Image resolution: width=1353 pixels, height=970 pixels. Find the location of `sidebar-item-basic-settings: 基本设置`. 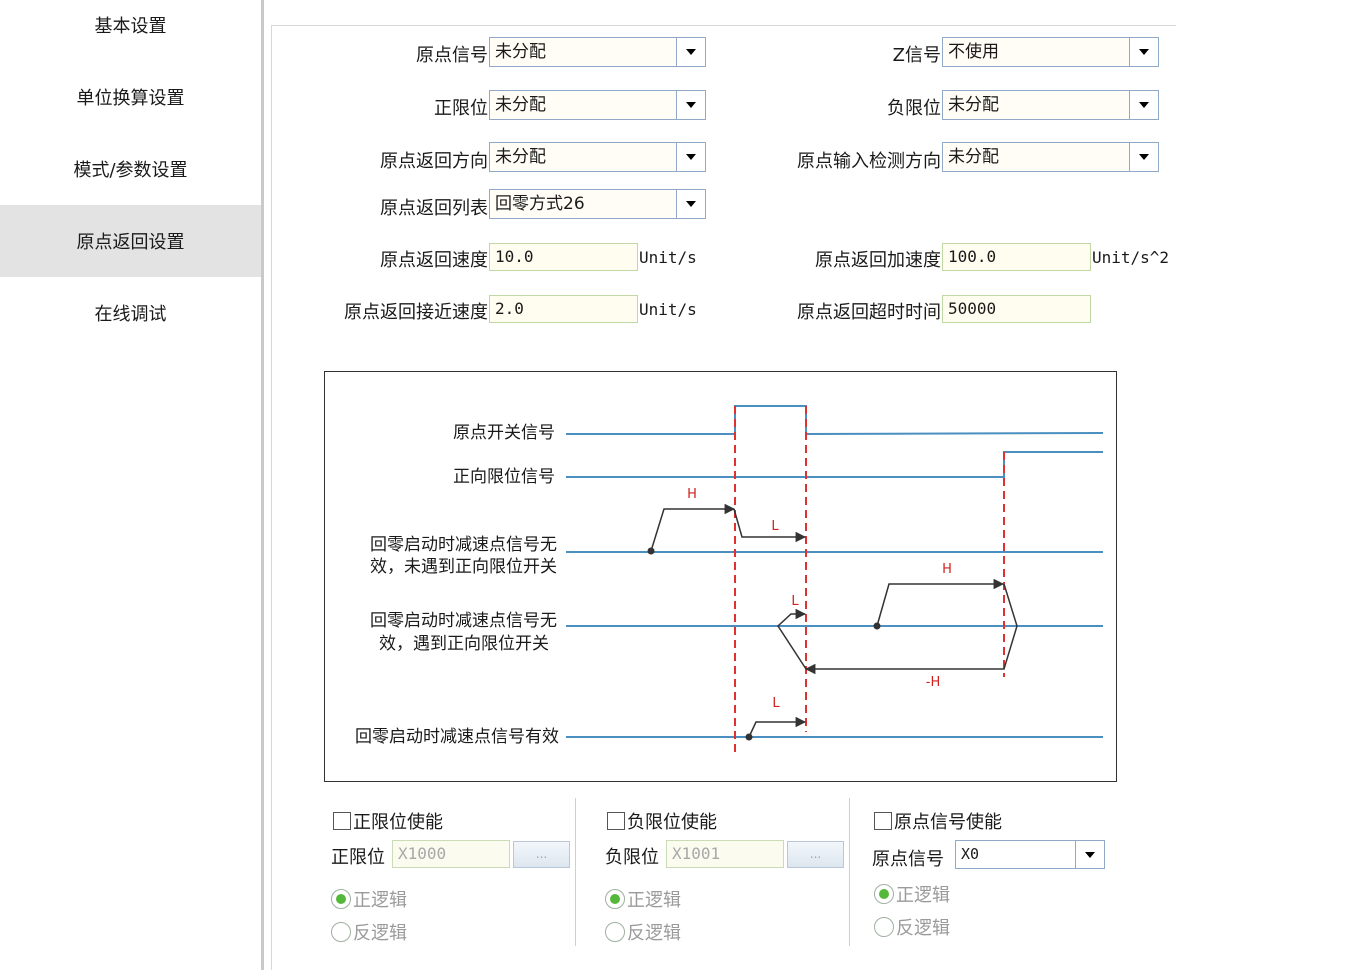

sidebar-item-basic-settings: 基本设置 is located at coordinates (130, 30).